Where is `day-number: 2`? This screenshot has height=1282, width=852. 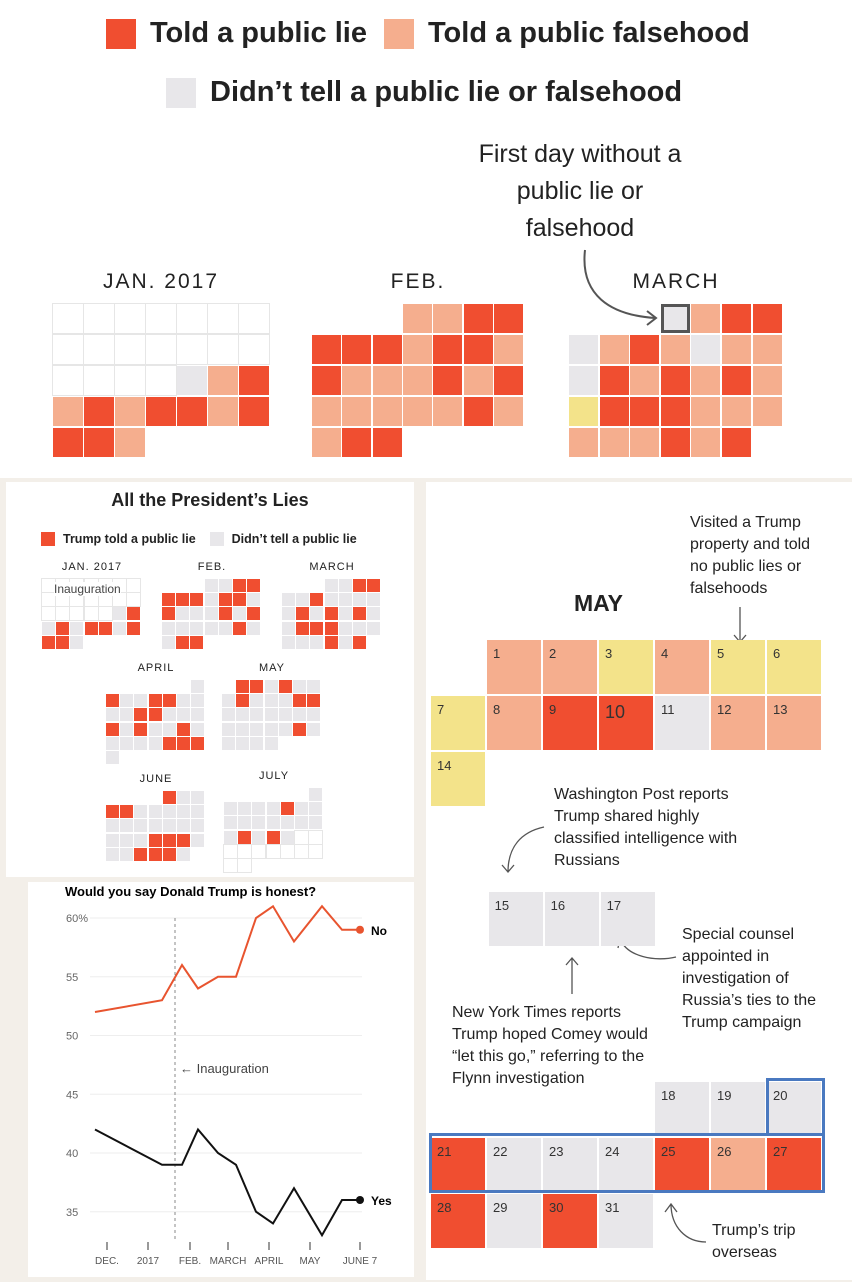
day-number: 2 is located at coordinates (552, 653).